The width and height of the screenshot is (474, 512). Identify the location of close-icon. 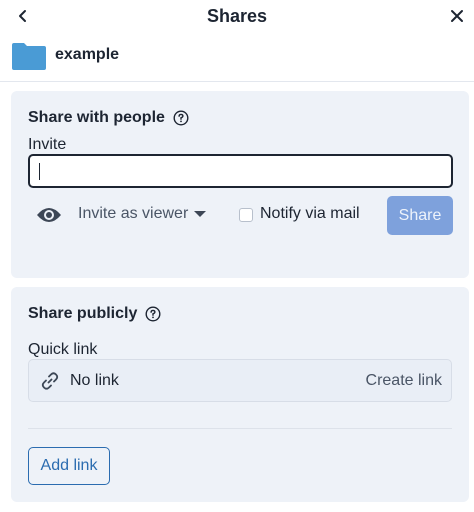
(457, 16).